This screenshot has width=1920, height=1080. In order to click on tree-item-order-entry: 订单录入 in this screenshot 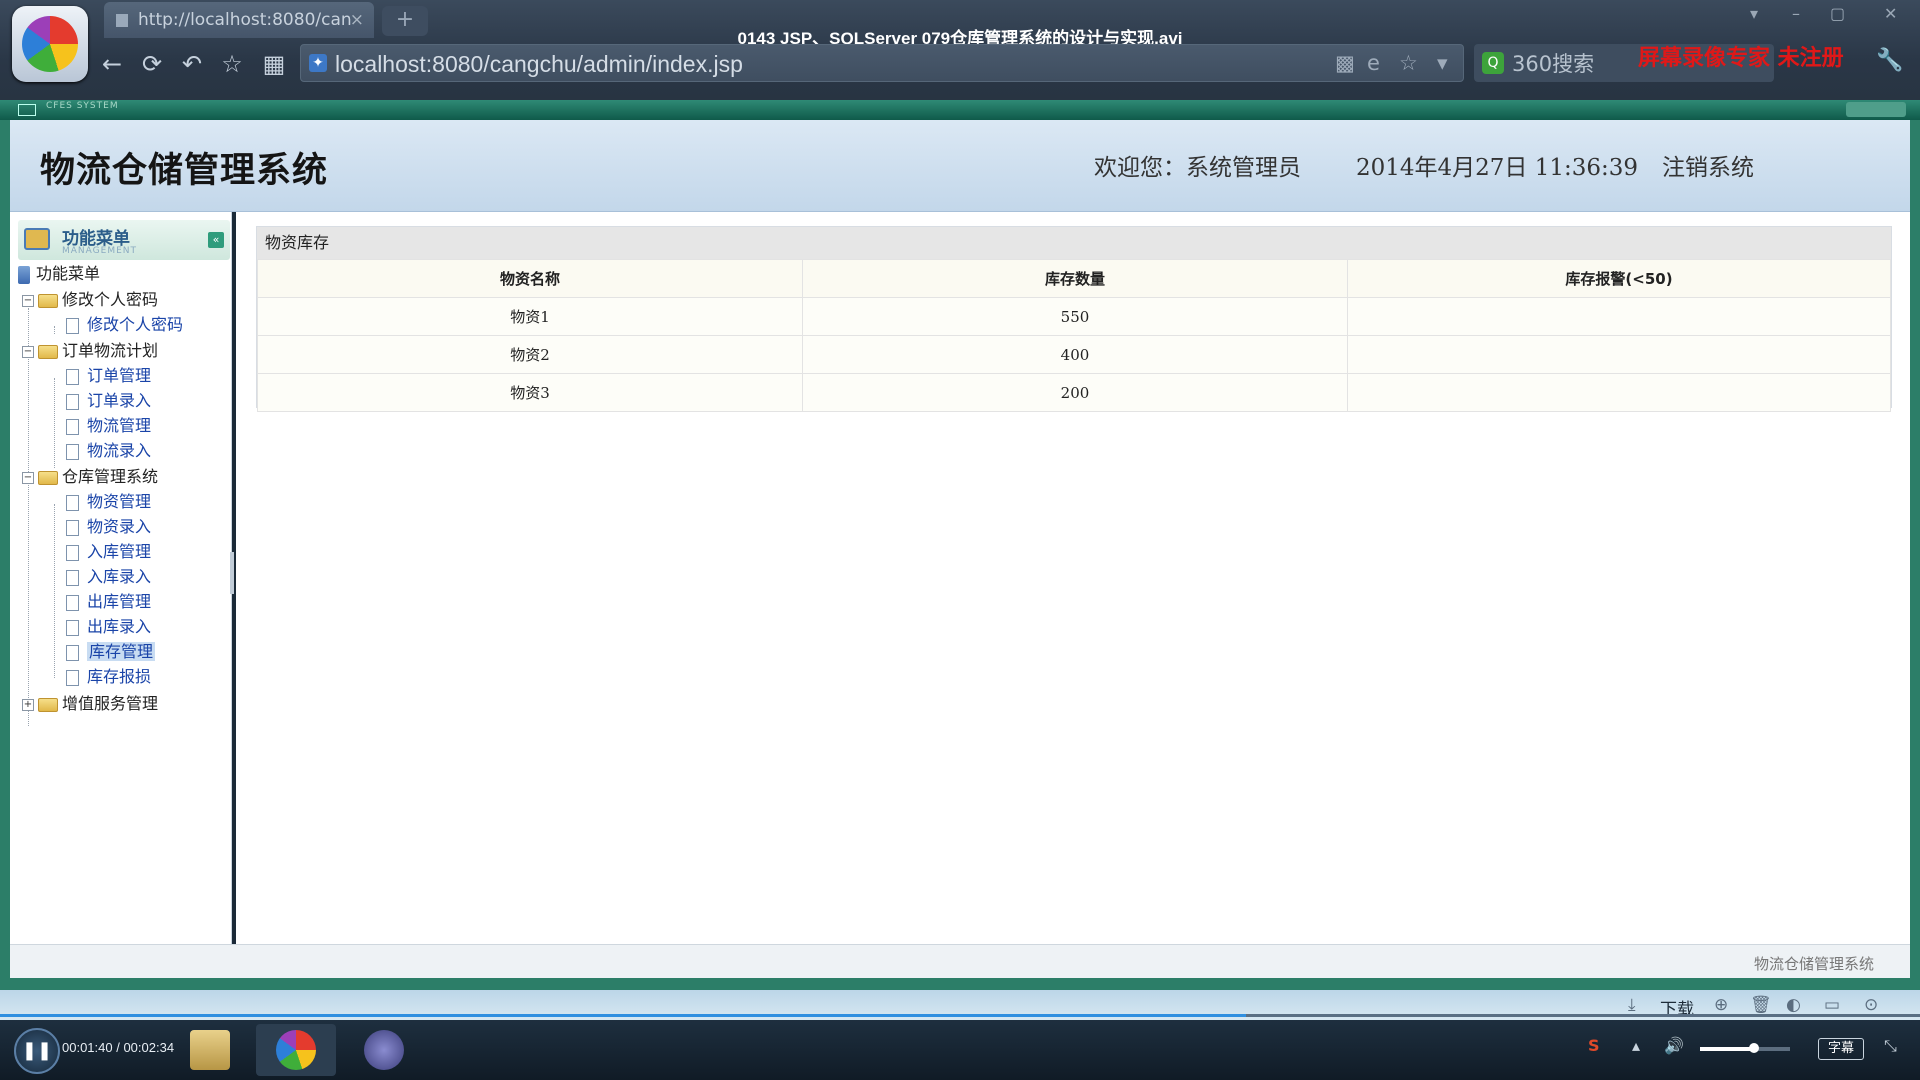, I will do `click(108, 401)`.